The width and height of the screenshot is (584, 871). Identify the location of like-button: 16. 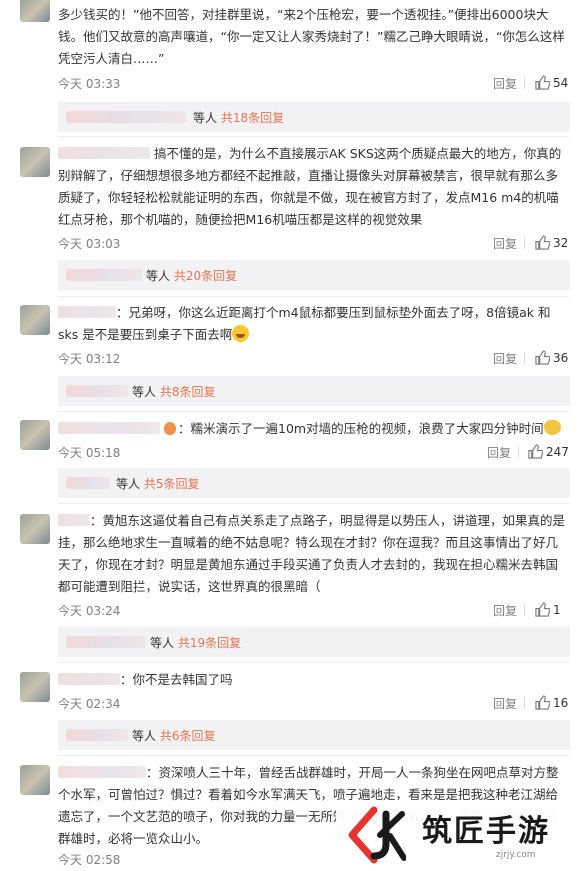
(551, 702).